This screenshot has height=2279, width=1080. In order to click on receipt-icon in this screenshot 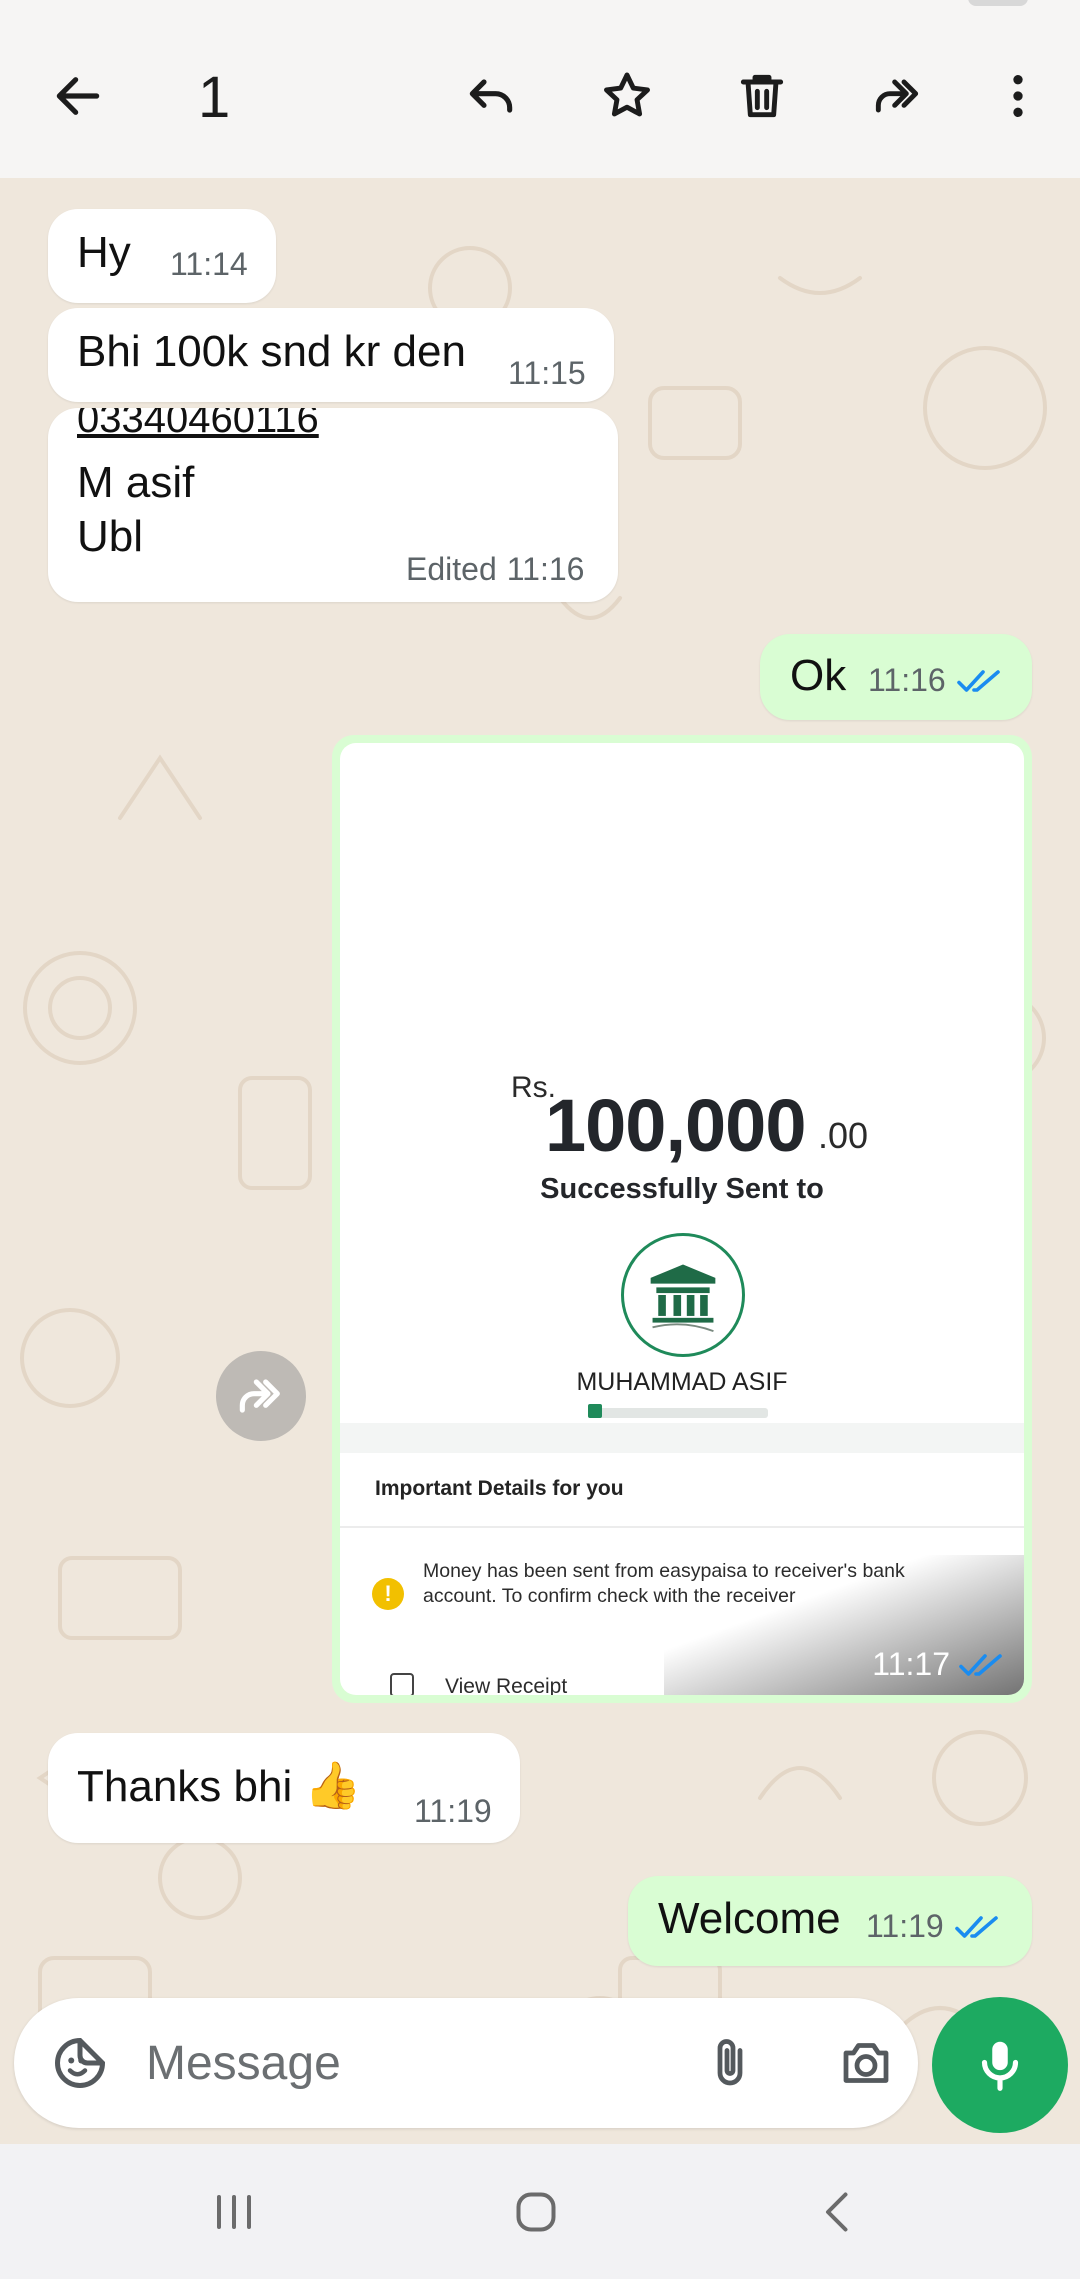, I will do `click(402, 1684)`.